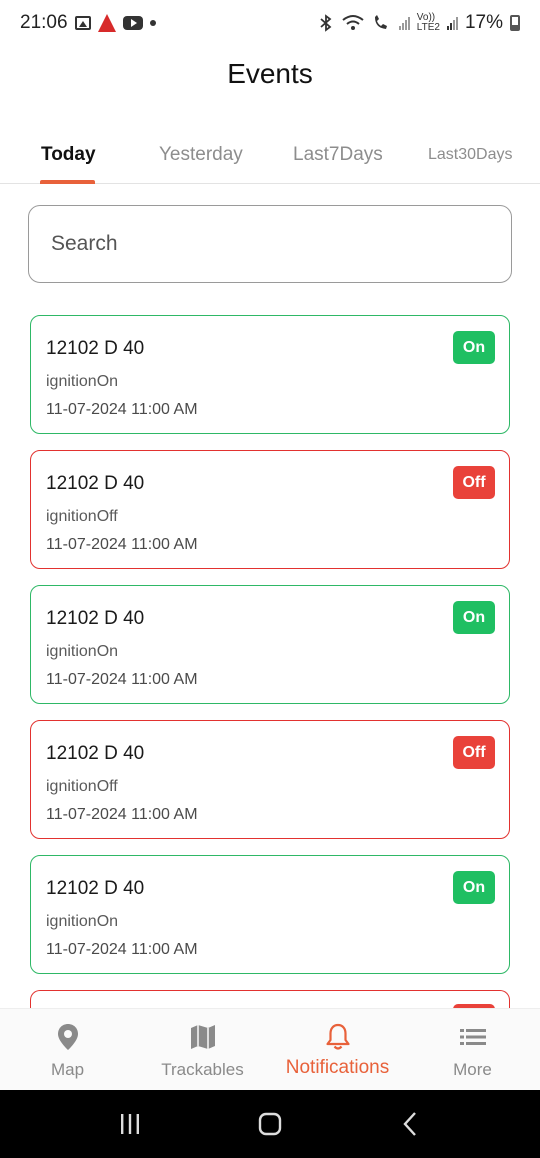 This screenshot has width=540, height=1158. I want to click on back-button, so click(410, 1124).